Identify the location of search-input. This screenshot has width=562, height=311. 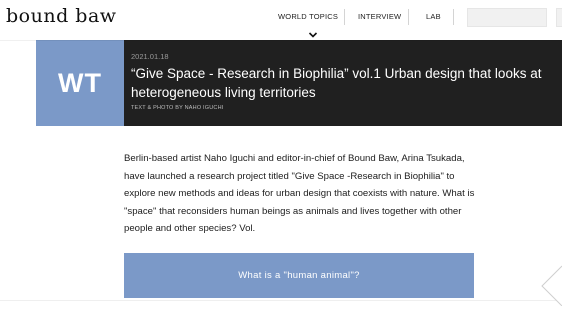
(507, 17).